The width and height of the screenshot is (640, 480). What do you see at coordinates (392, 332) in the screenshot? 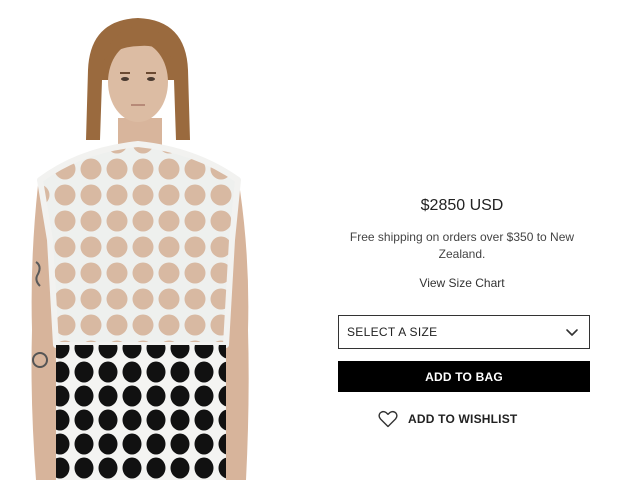
I see `size-select-label: SELECT A SIZE` at bounding box center [392, 332].